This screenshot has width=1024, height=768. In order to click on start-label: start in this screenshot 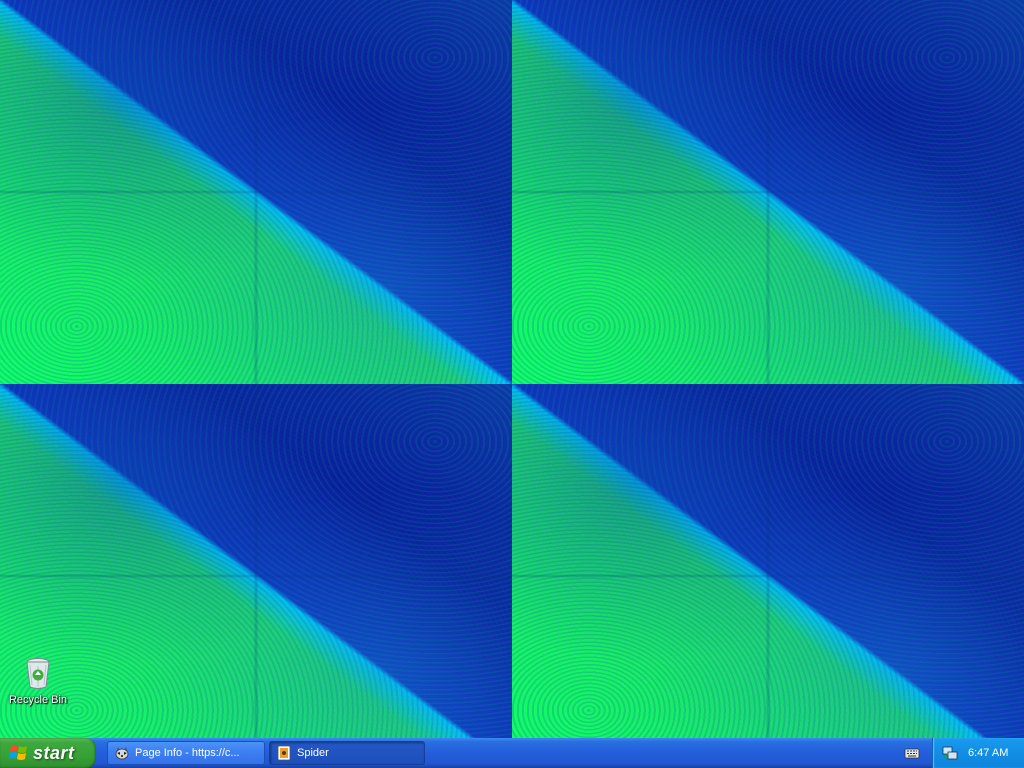, I will do `click(54, 752)`.